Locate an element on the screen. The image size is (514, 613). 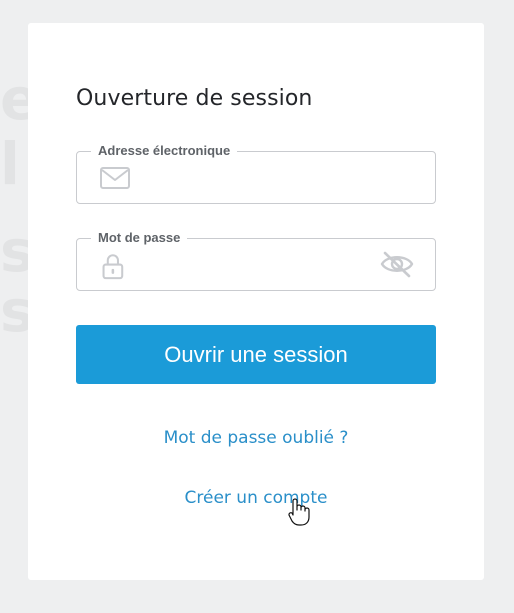
mail-icon is located at coordinates (115, 178).